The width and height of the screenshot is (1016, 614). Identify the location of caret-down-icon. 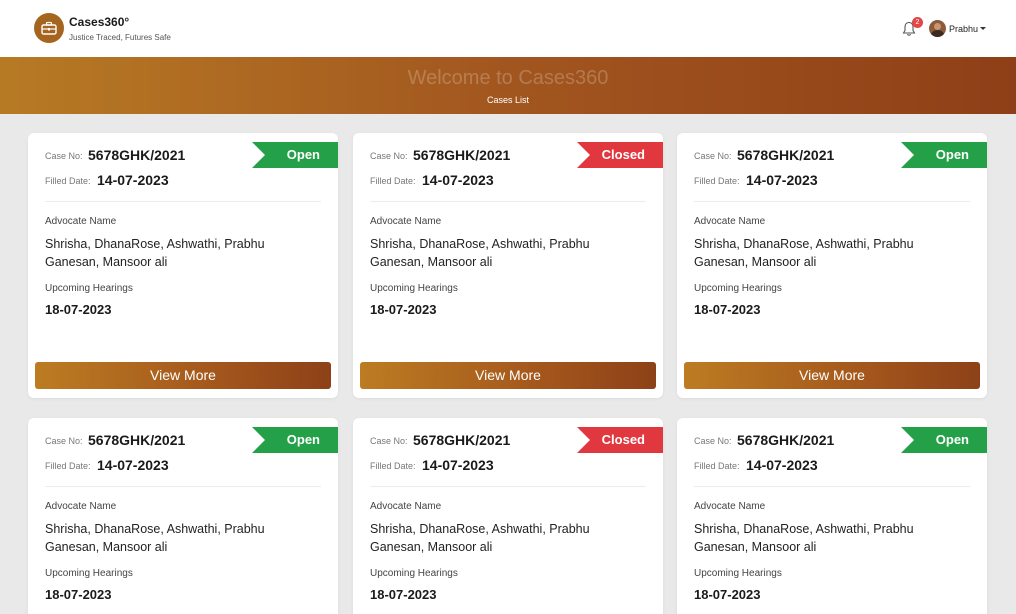
(983, 28).